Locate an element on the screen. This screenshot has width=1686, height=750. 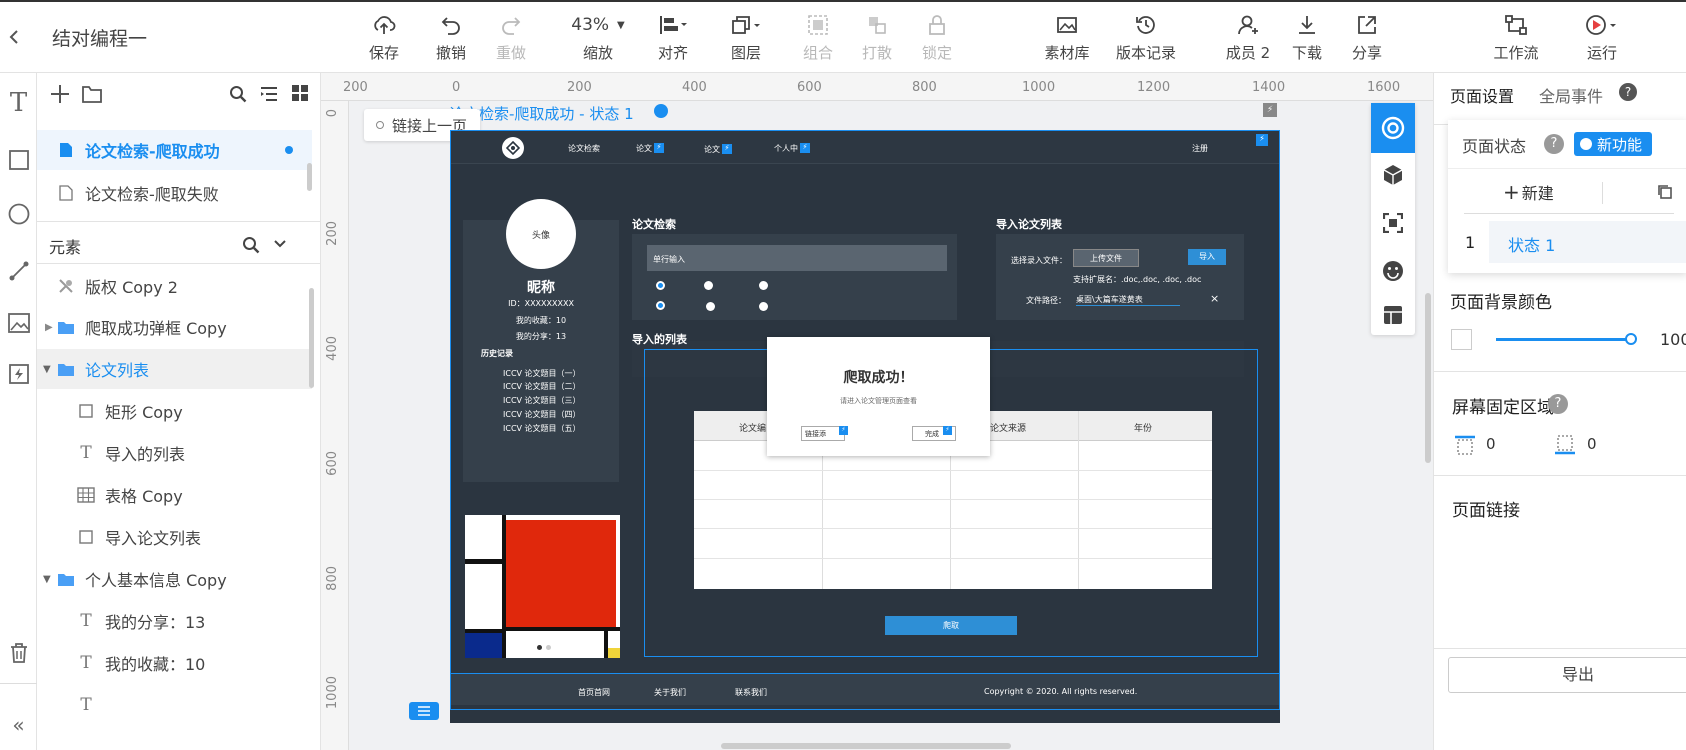
tree-label: 表格 Copy is located at coordinates (144, 496).